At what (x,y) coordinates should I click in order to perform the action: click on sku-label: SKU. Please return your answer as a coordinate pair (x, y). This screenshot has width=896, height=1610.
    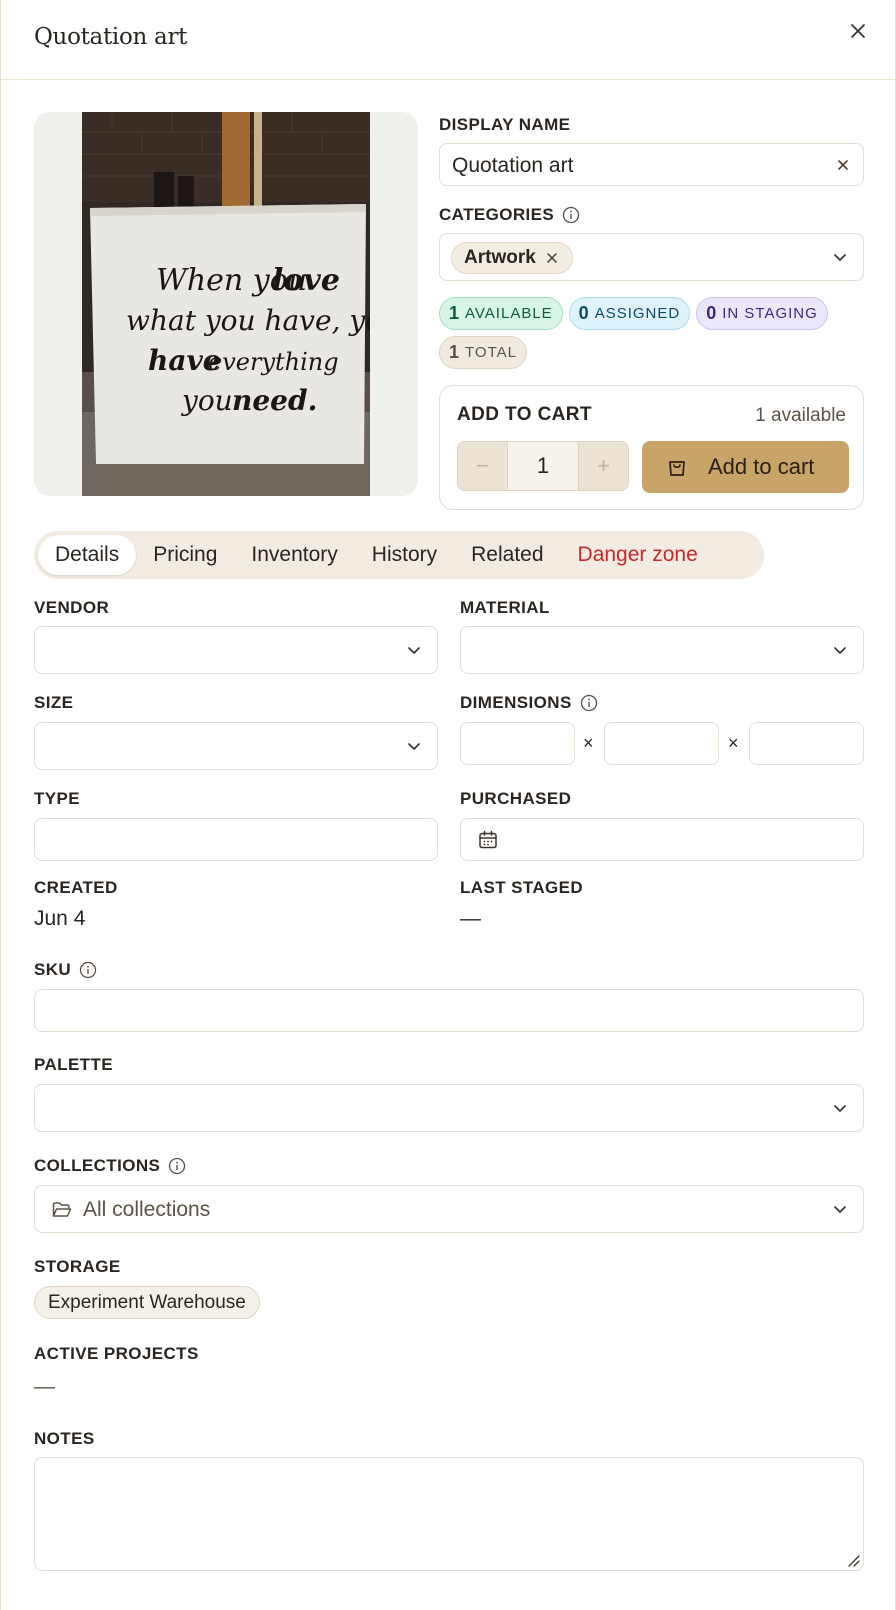
    Looking at the image, I should click on (53, 969).